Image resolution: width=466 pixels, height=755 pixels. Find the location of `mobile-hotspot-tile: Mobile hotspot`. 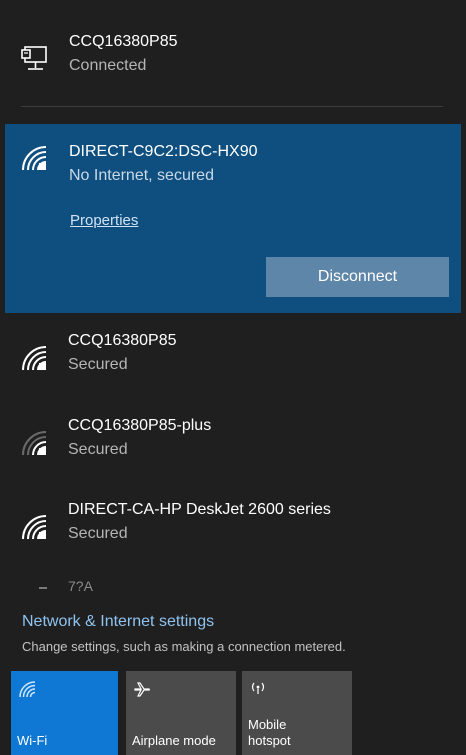

mobile-hotspot-tile: Mobile hotspot is located at coordinates (297, 713).